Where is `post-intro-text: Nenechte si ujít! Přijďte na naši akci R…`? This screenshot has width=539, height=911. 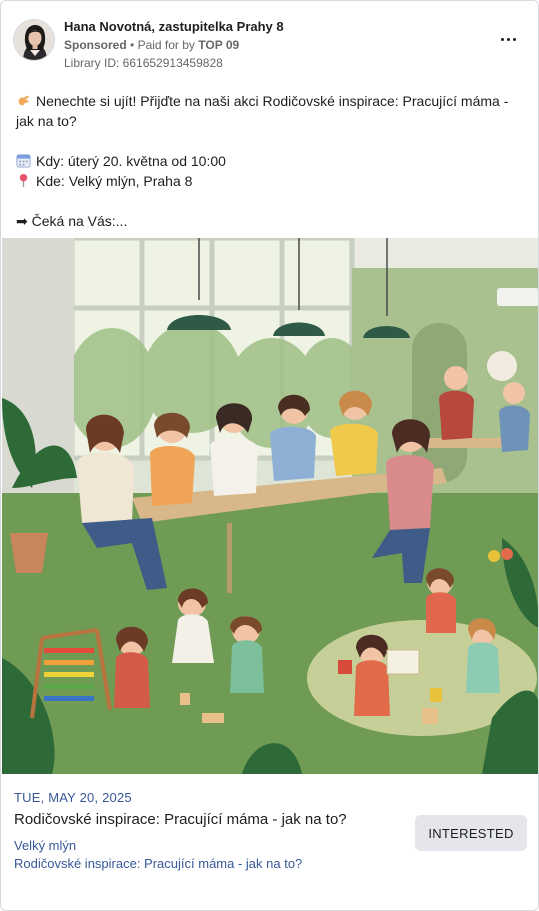
post-intro-text: Nenechte si ujít! Přijďte na naši akci R… is located at coordinates (262, 111).